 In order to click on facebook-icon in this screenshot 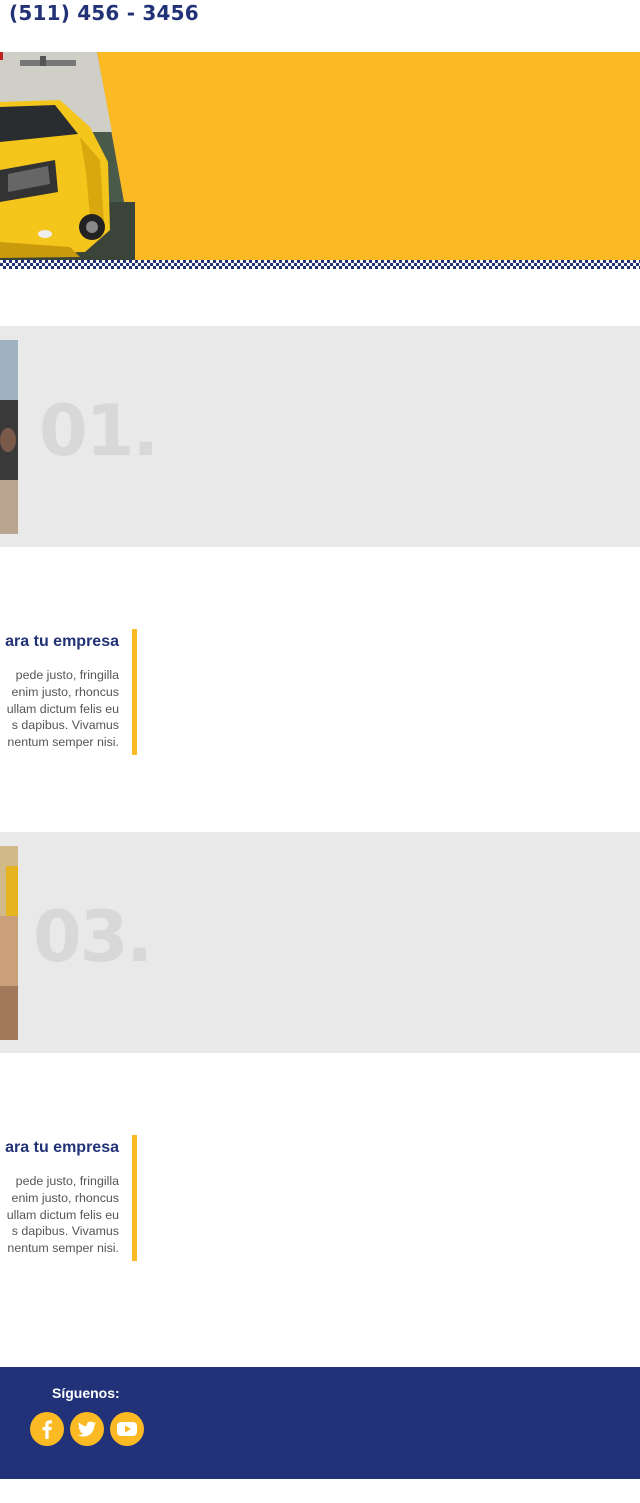, I will do `click(47, 1429)`.